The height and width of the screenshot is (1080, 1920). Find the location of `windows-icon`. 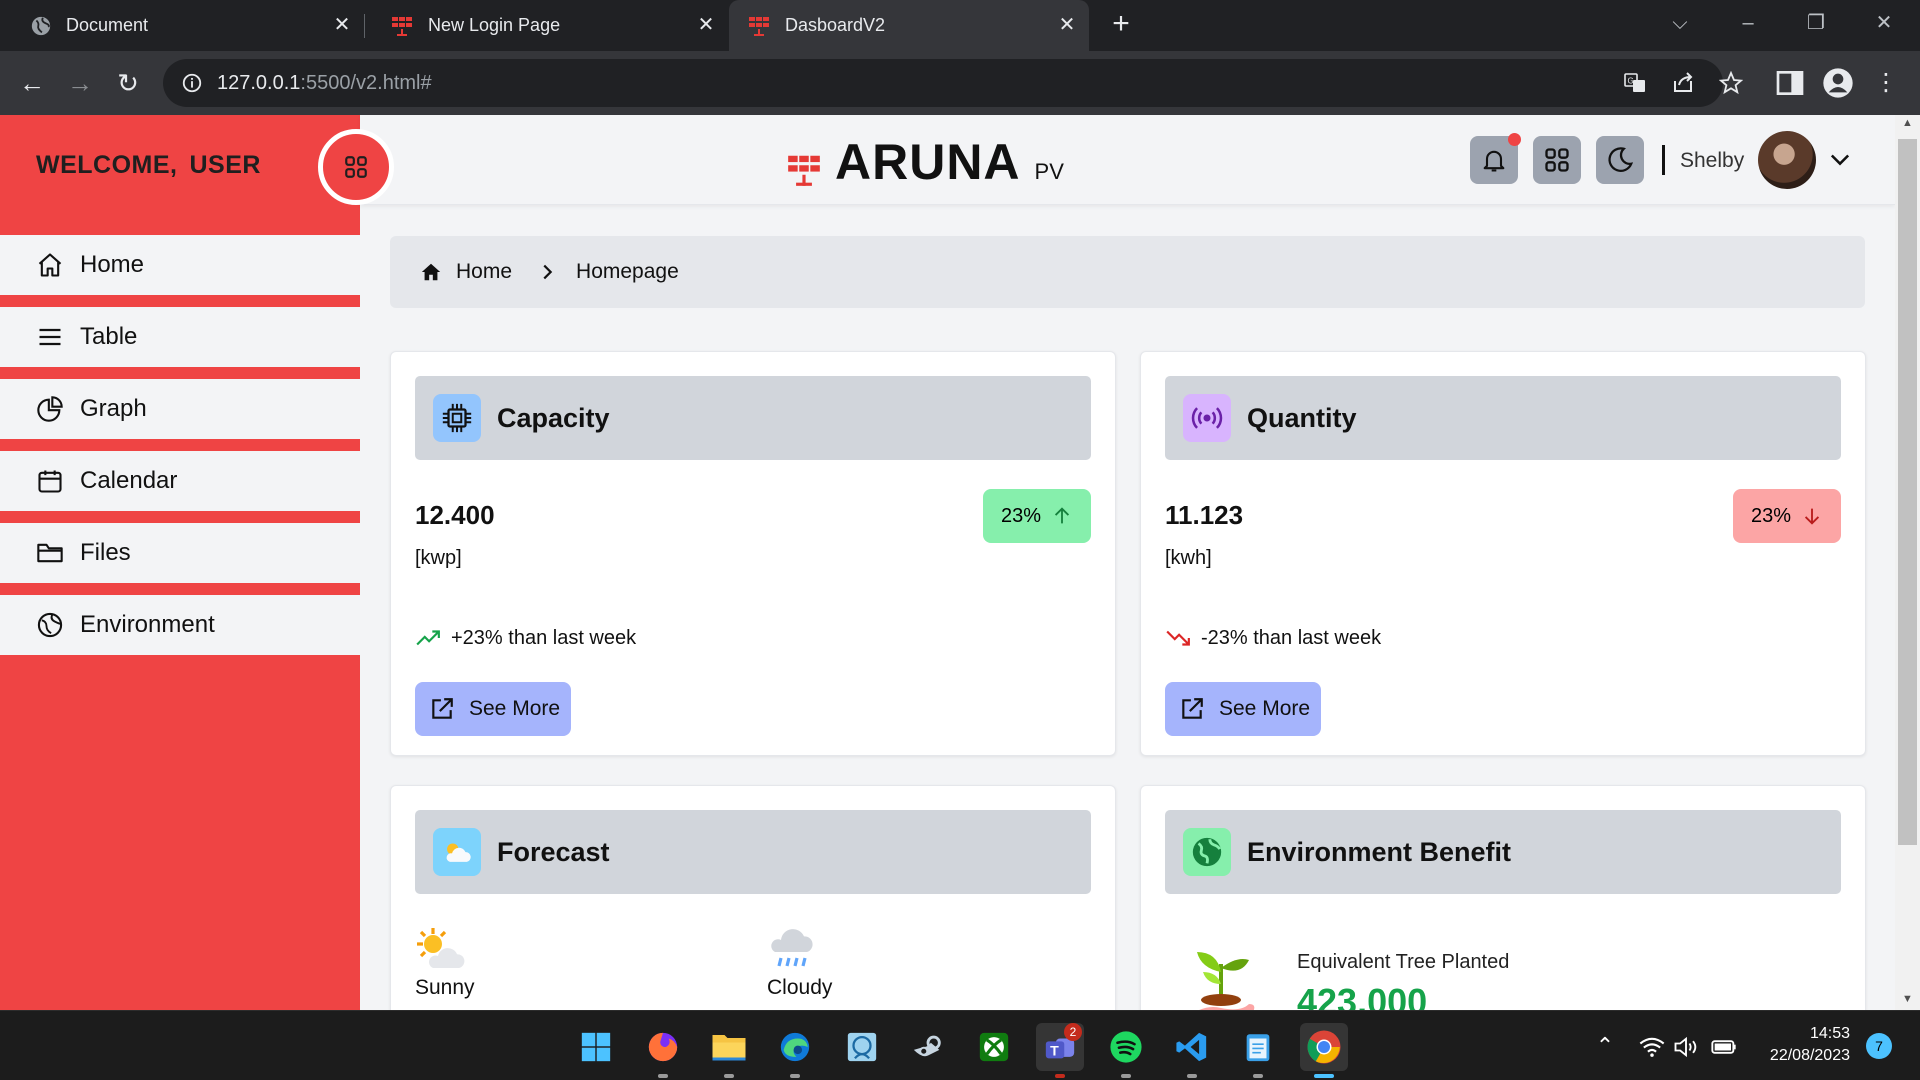

windows-icon is located at coordinates (596, 1047).